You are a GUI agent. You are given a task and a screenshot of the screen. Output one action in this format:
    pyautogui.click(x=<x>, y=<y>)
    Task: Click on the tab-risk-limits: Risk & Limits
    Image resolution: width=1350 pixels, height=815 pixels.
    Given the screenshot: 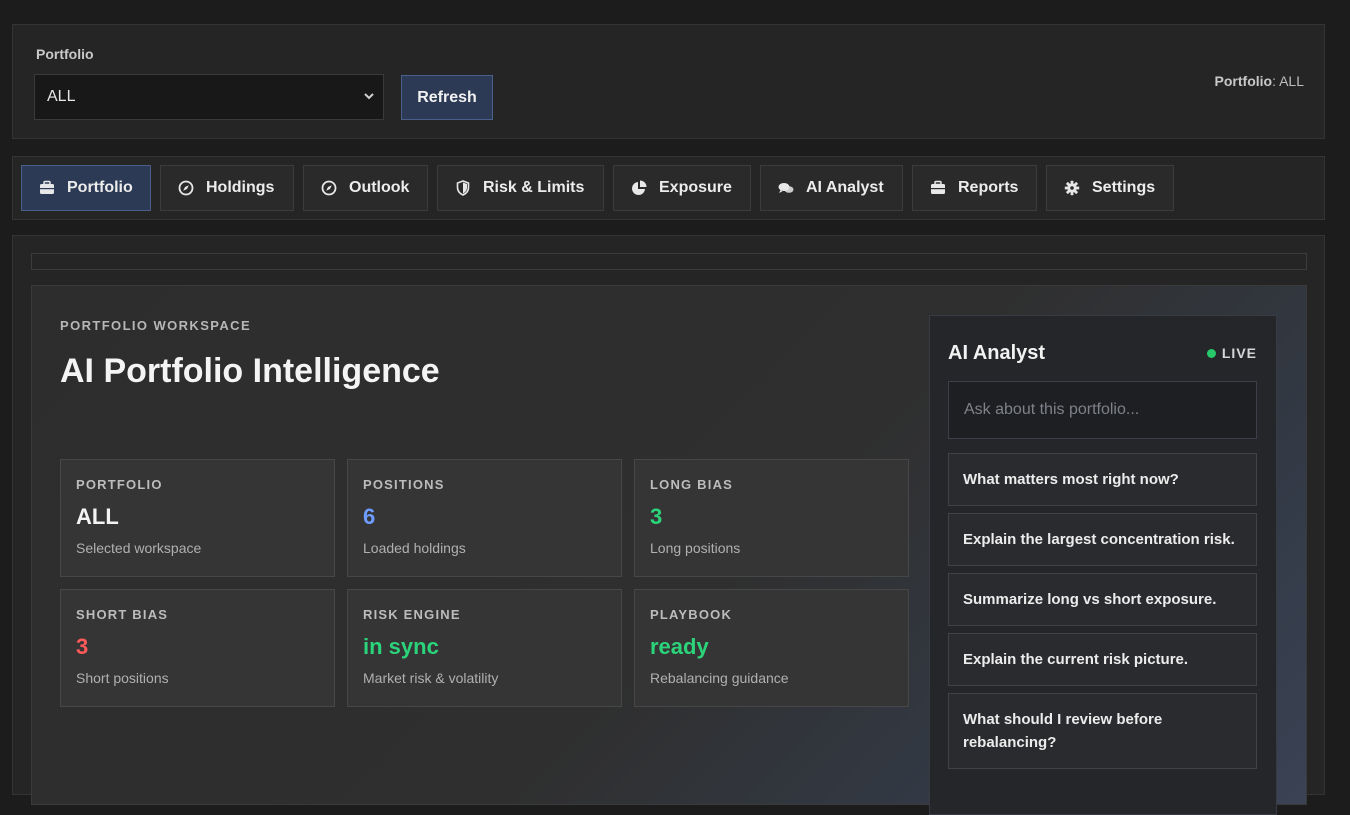 What is the action you would take?
    pyautogui.click(x=520, y=188)
    